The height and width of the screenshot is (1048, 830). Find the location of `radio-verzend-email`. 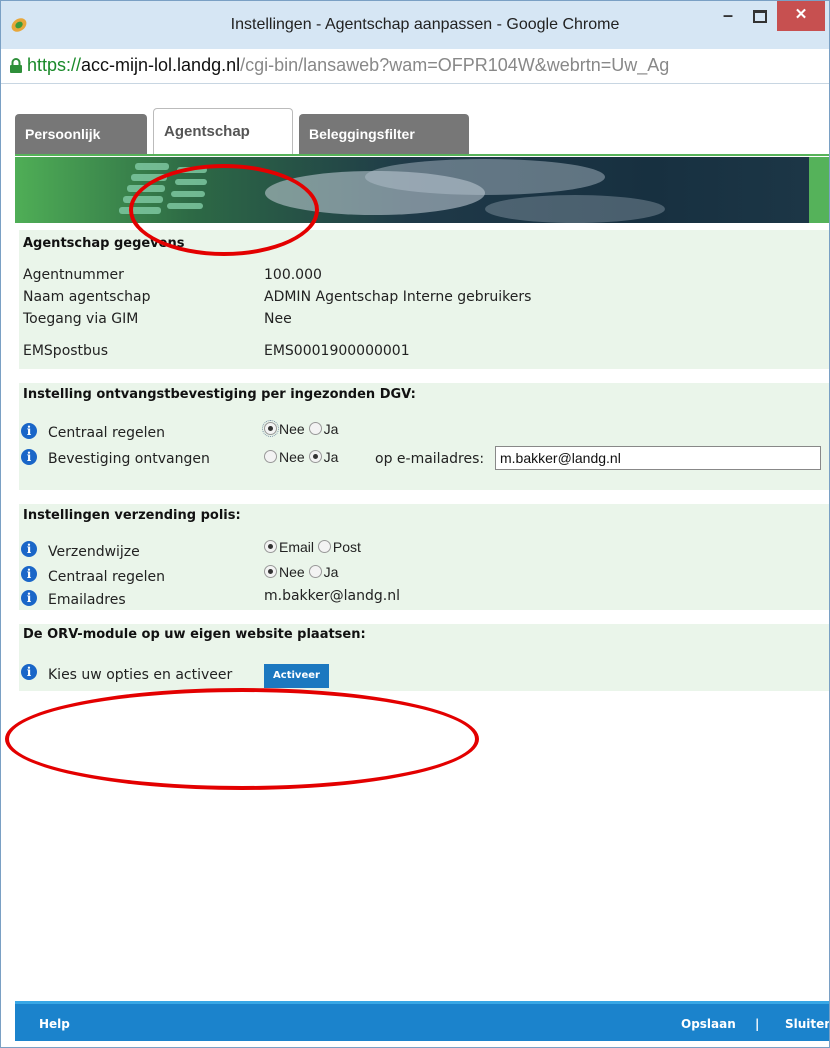

radio-verzend-email is located at coordinates (270, 546).